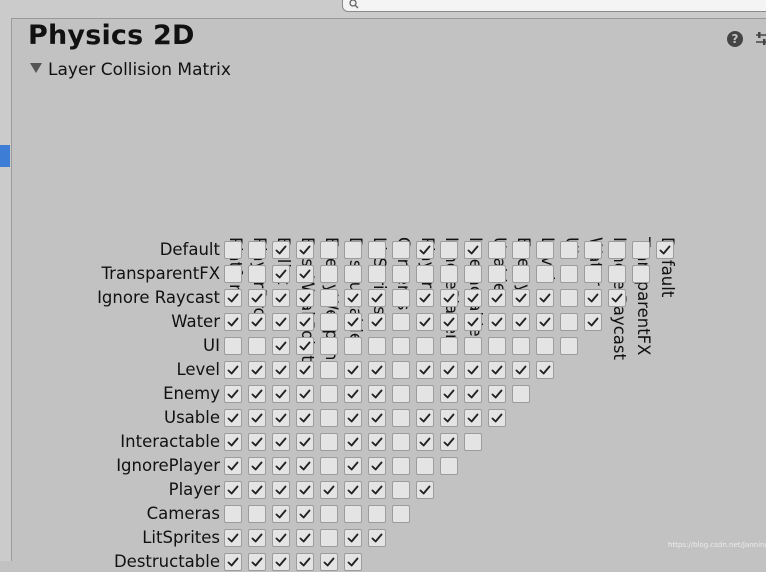 This screenshot has height=572, width=766. I want to click on collision-toggle-player-cameras, so click(401, 490).